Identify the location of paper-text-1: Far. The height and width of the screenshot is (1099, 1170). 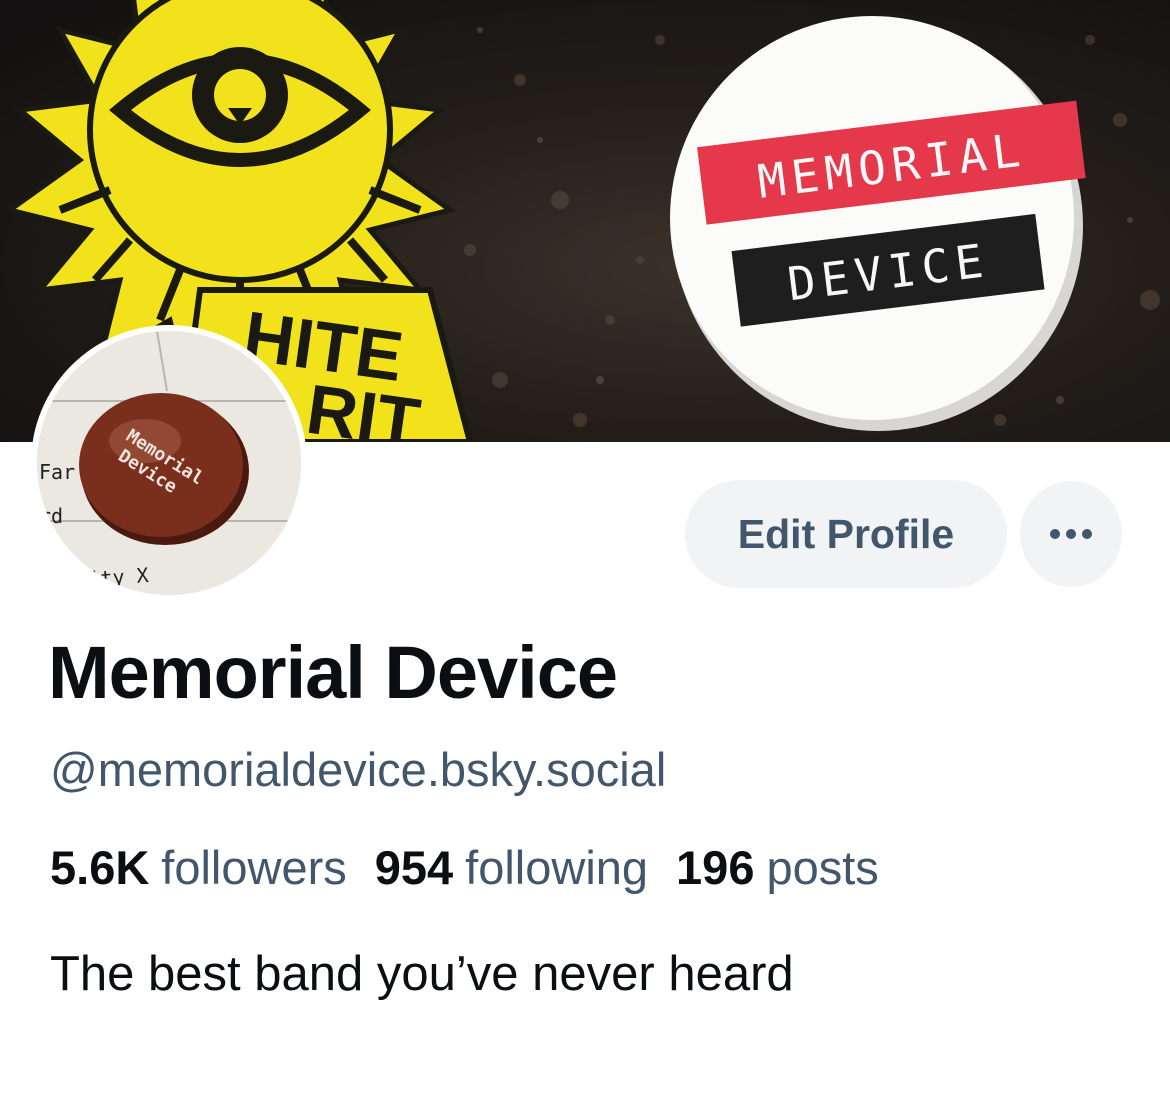
(57, 472).